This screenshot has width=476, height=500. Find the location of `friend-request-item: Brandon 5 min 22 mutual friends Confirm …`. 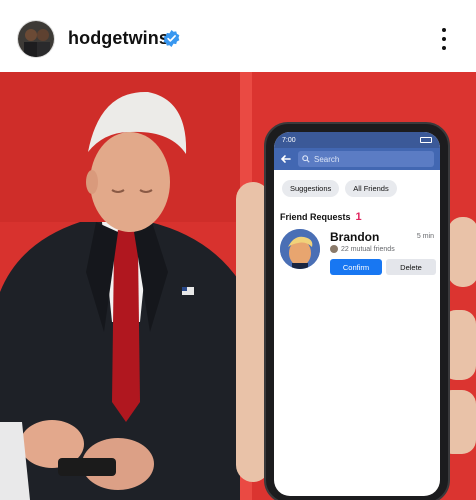

friend-request-item: Brandon 5 min 22 mutual friends Confirm … is located at coordinates (357, 252).